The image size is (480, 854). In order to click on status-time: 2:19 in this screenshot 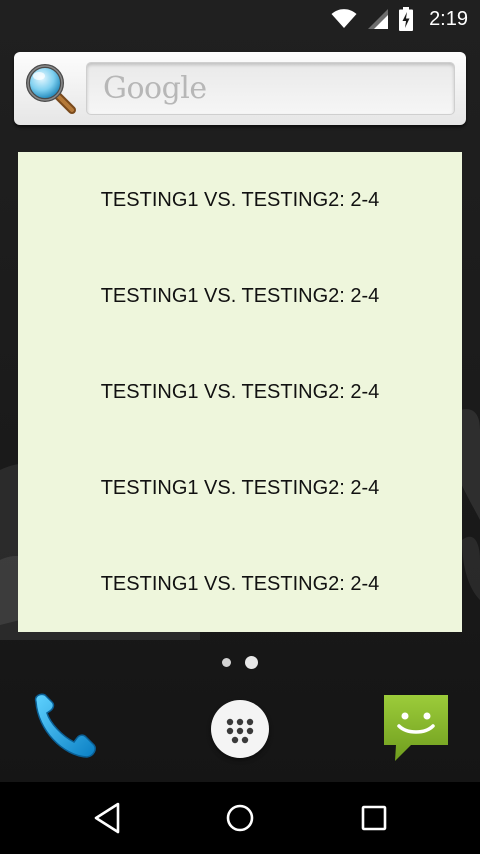, I will do `click(448, 18)`.